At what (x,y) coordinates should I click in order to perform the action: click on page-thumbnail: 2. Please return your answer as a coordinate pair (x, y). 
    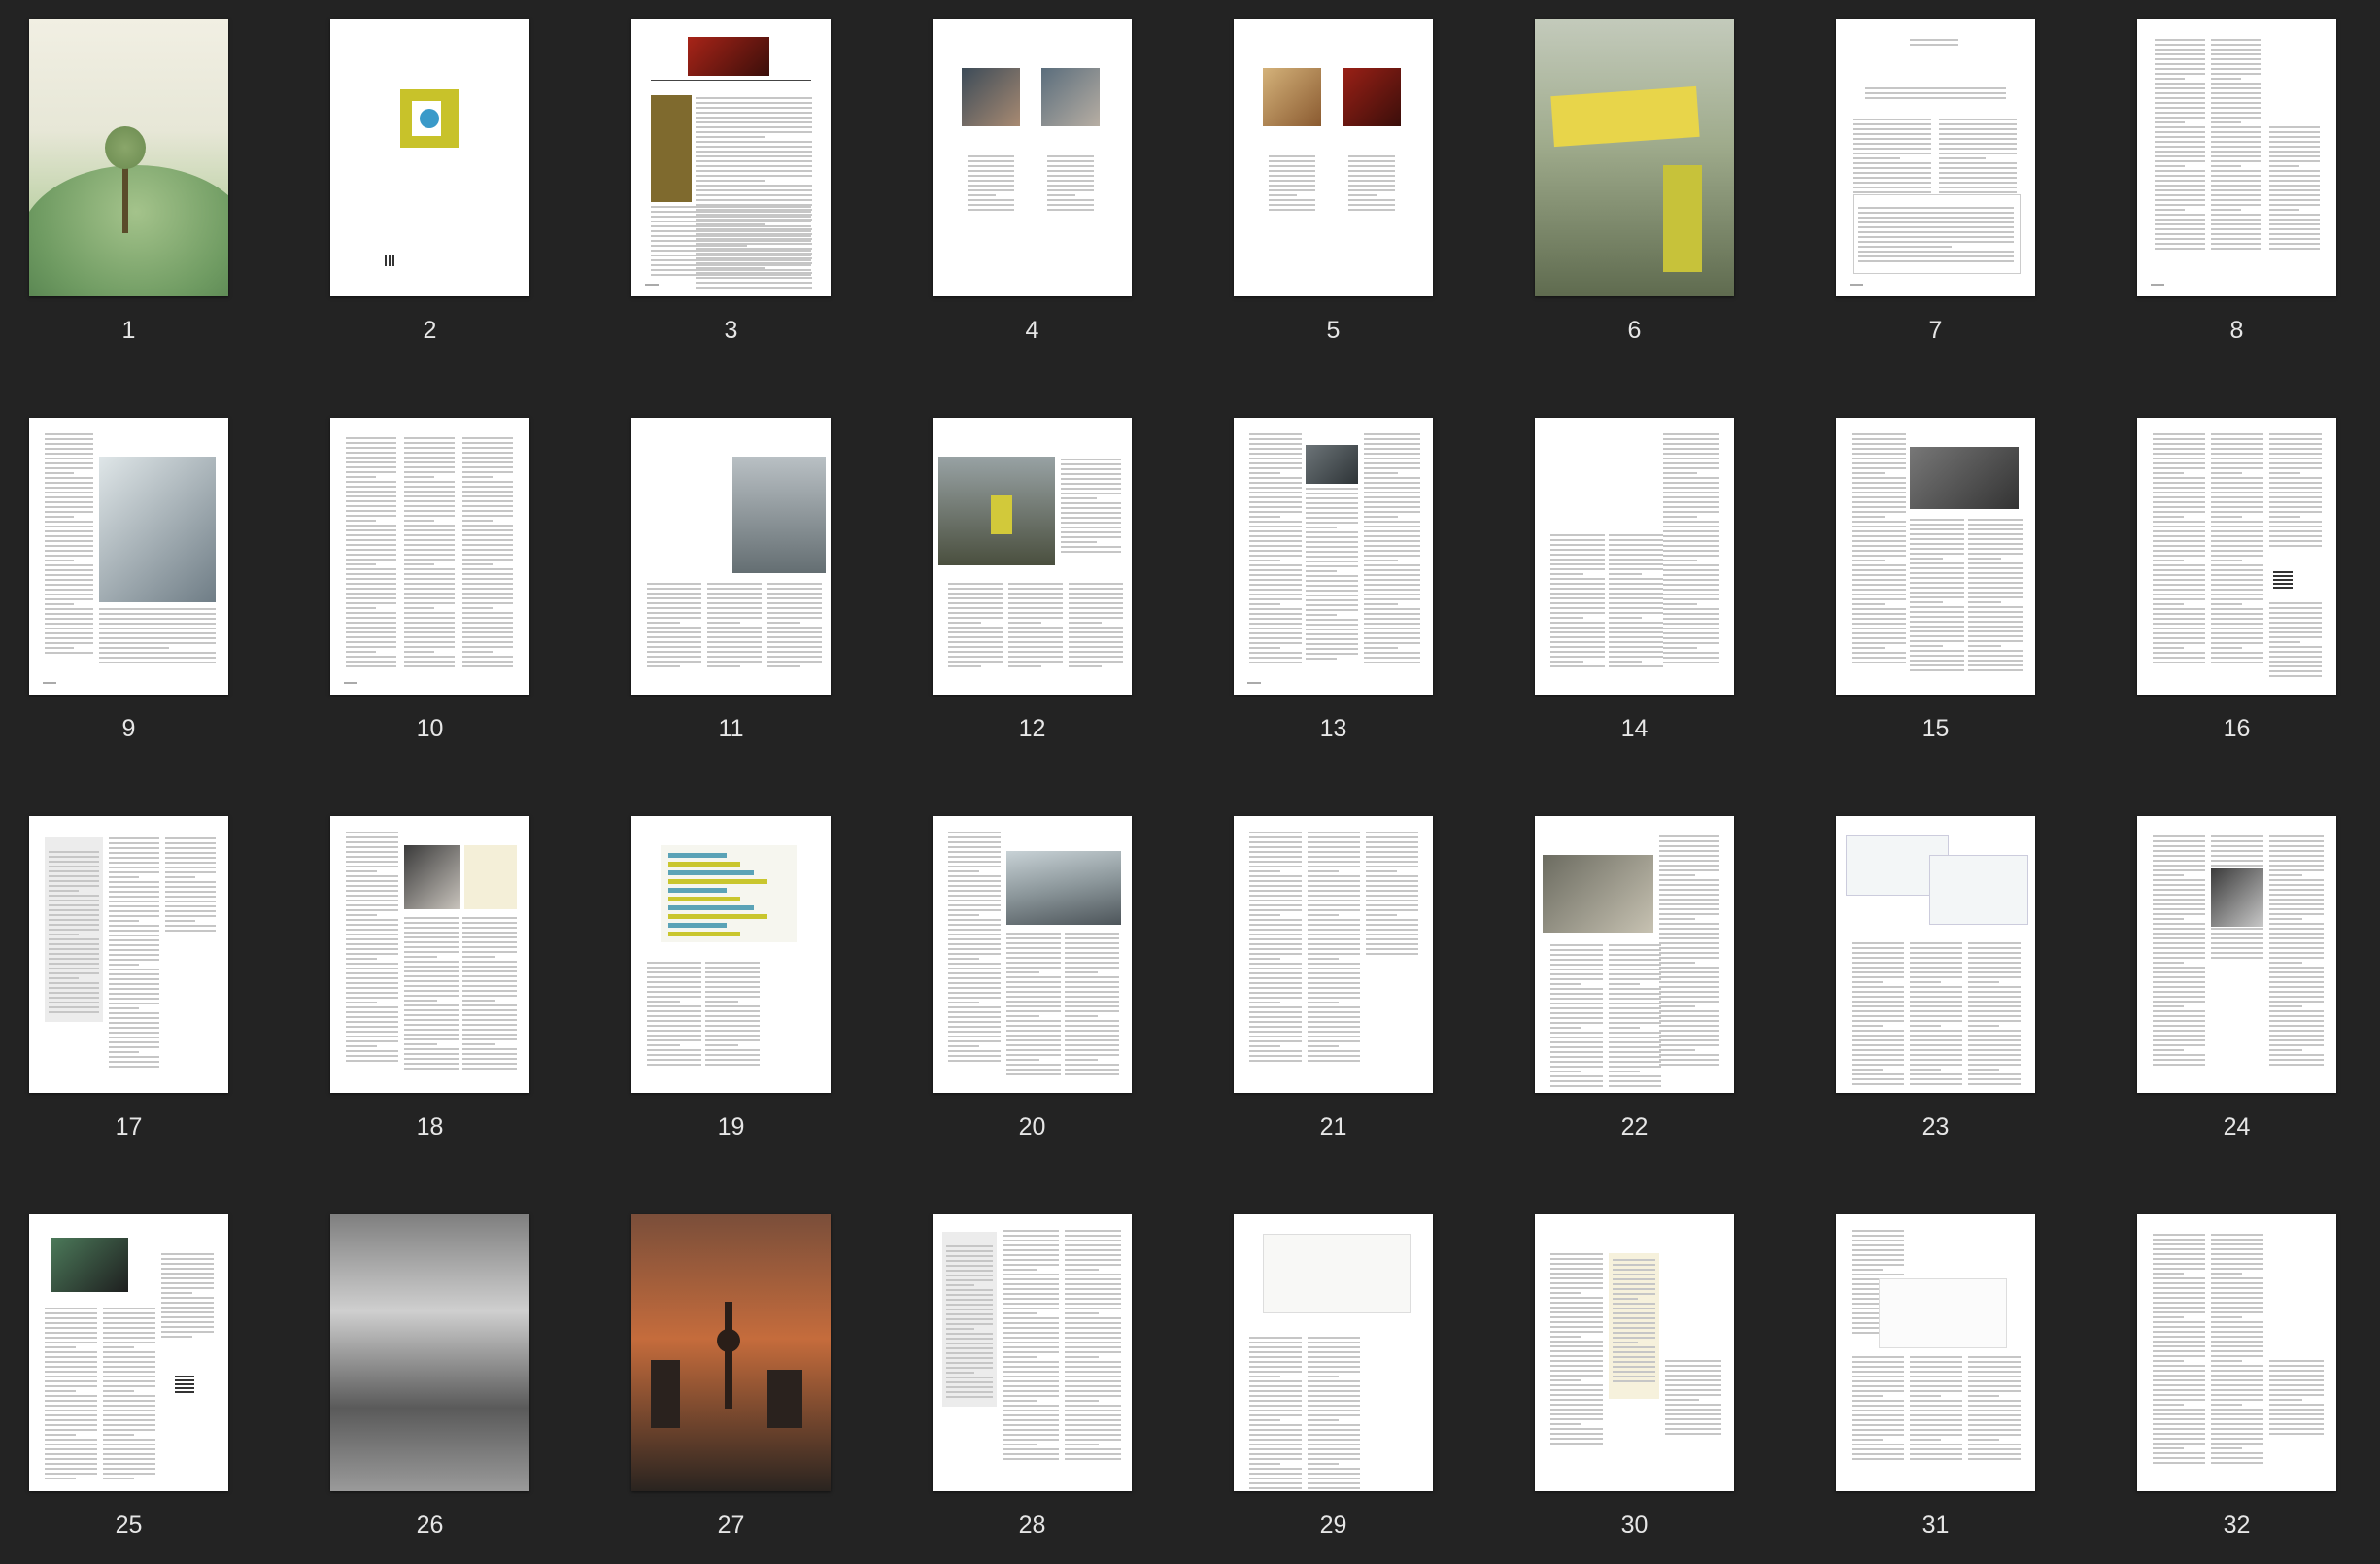
    Looking at the image, I should click on (429, 194).